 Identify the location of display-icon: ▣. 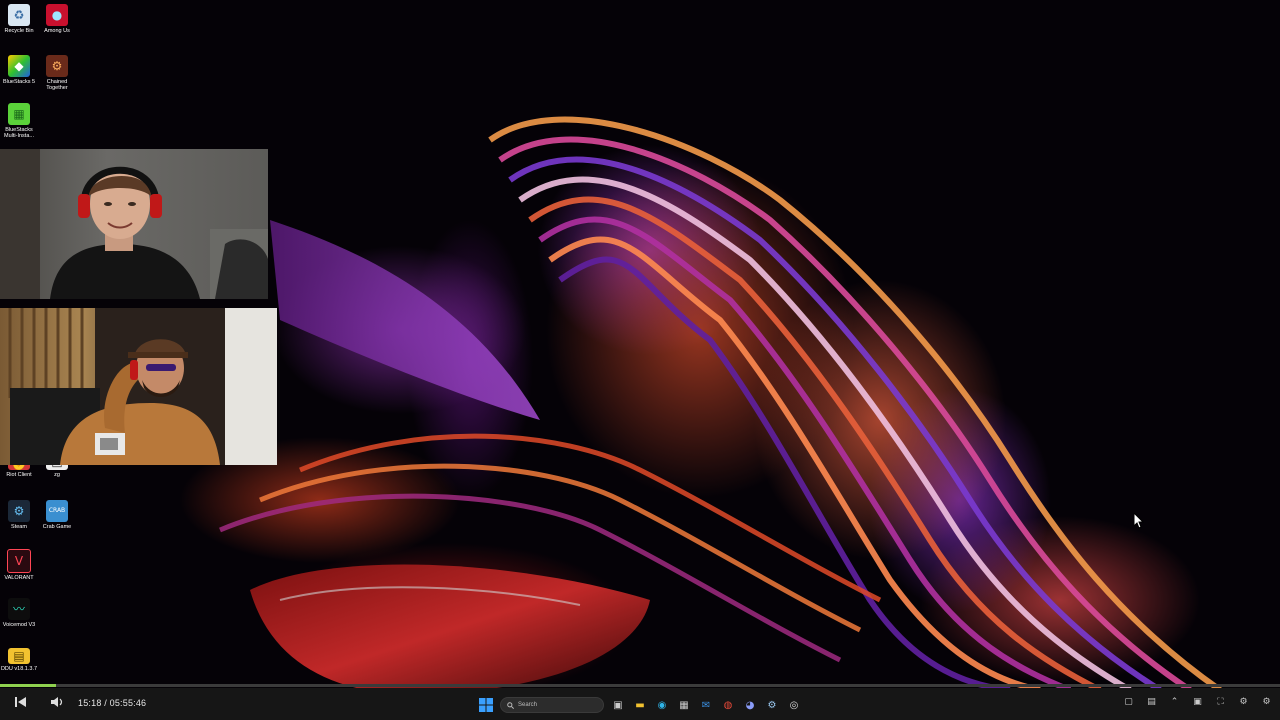
(1197, 702).